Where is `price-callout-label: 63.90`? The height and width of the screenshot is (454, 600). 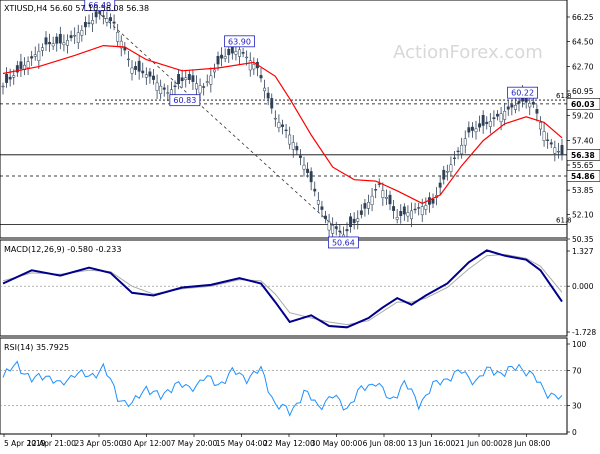 price-callout-label: 63.90 is located at coordinates (239, 41).